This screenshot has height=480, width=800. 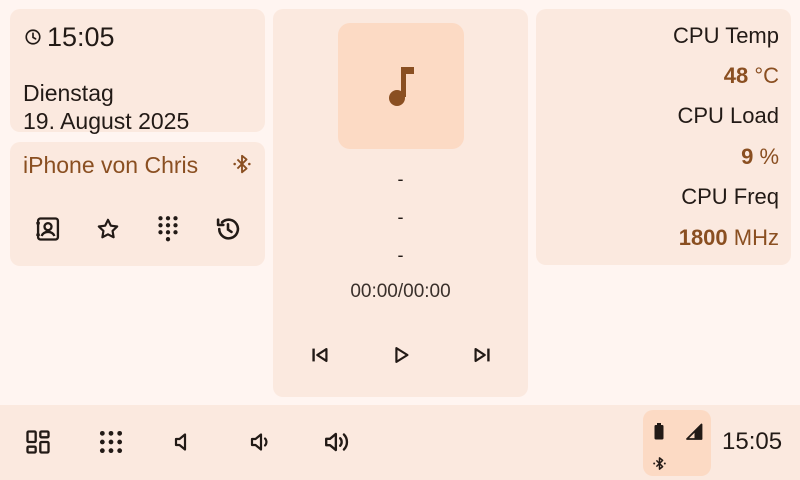 I want to click on favorites-button, so click(x=108, y=229).